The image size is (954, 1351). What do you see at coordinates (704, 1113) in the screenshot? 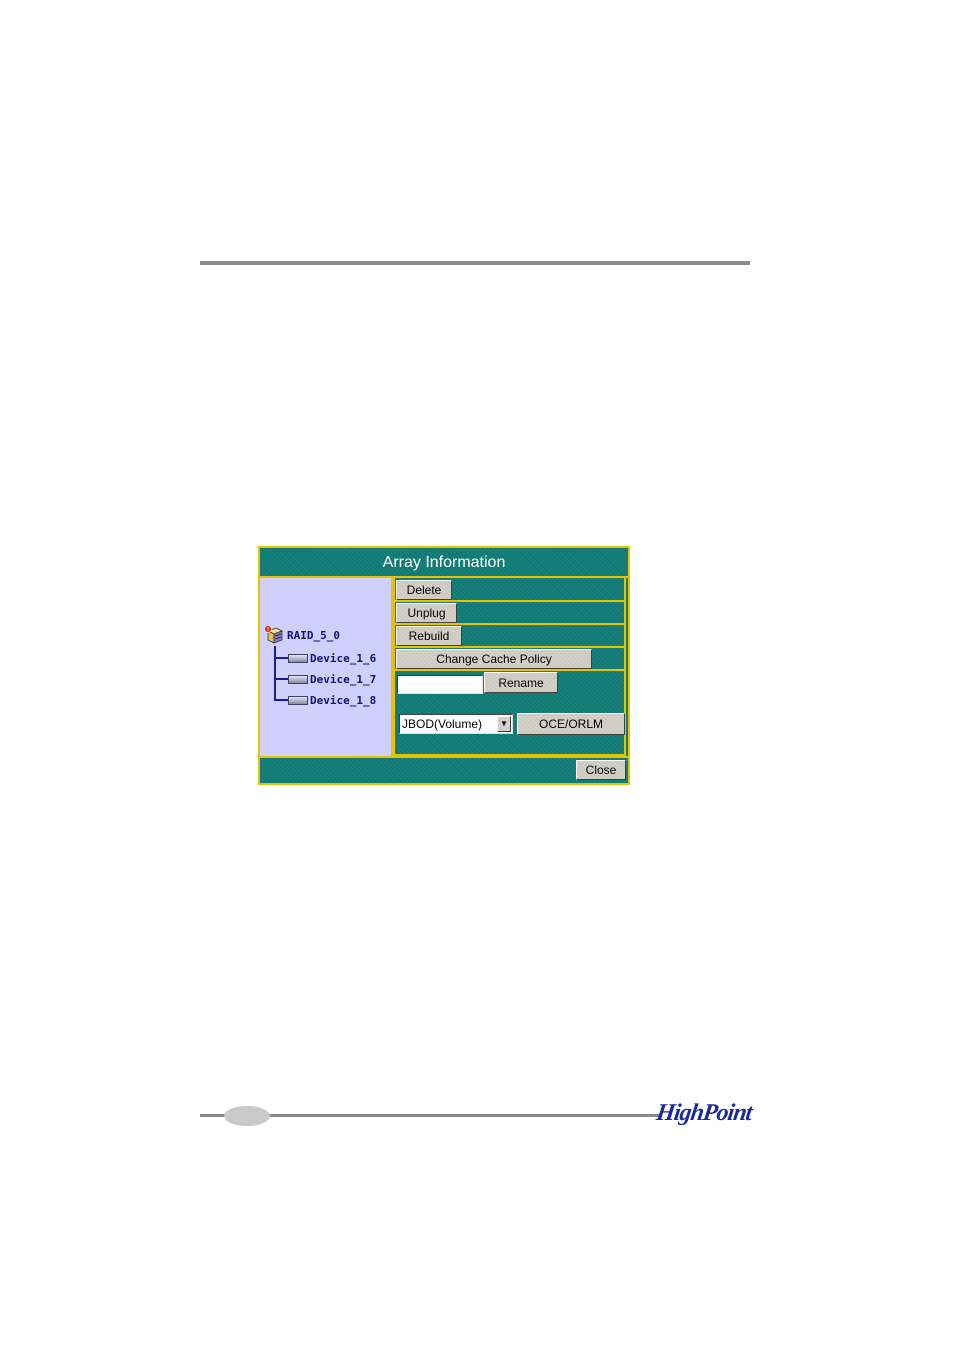
I see `highpoint-logo: HighPoint` at bounding box center [704, 1113].